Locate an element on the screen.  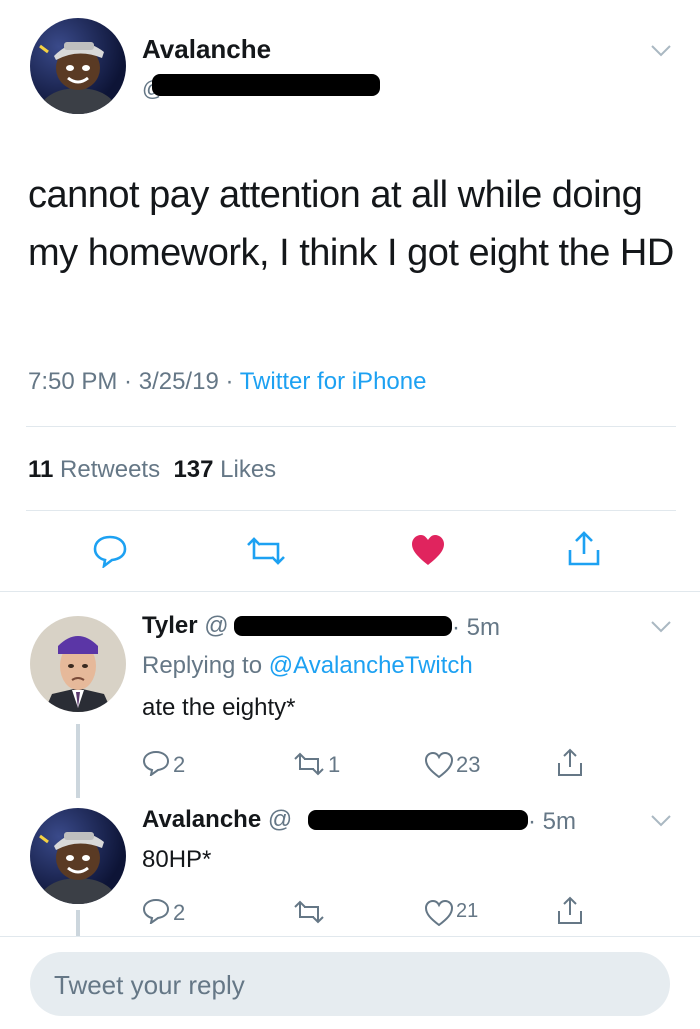
tweet-date: 3/25/19 is located at coordinates (178, 381).